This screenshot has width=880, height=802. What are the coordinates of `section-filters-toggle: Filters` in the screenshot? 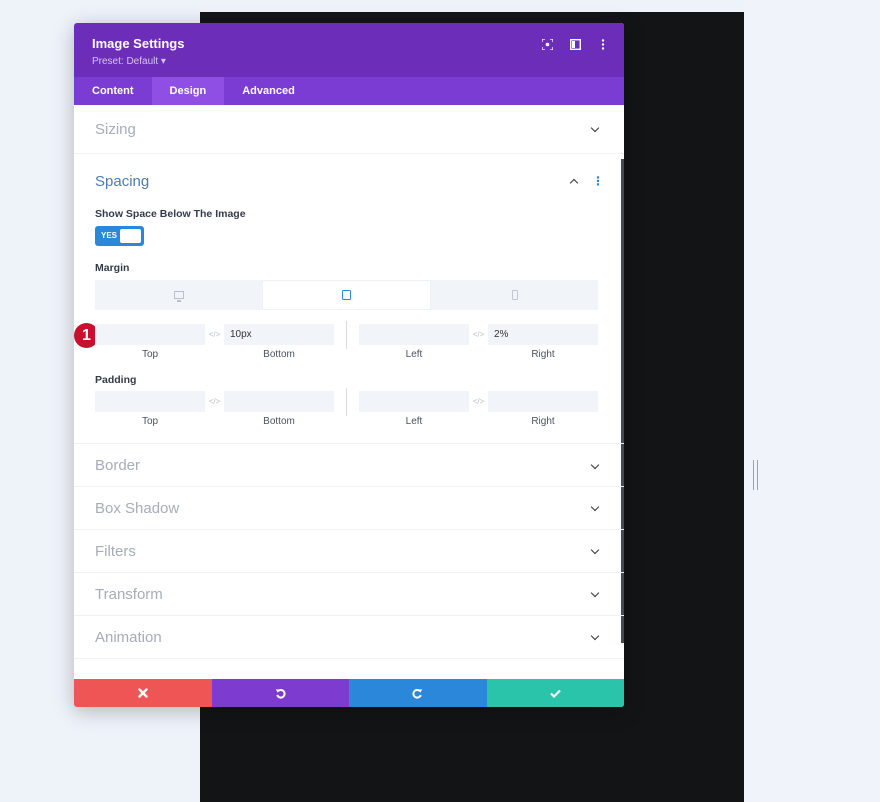 It's located at (349, 551).